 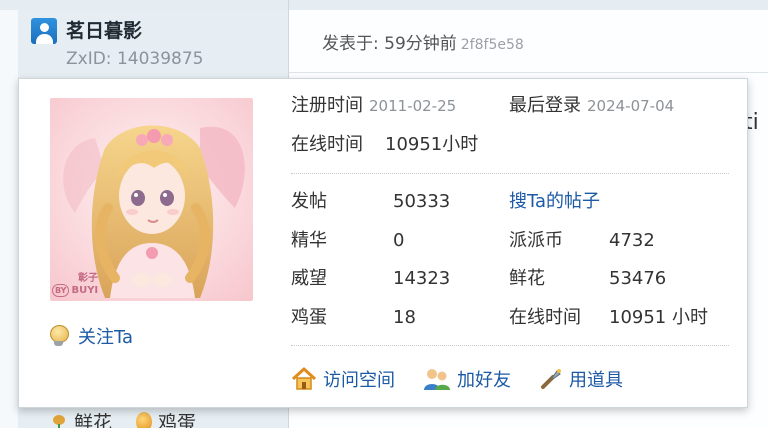 I want to click on register-date: 2011-02-25, so click(x=413, y=106).